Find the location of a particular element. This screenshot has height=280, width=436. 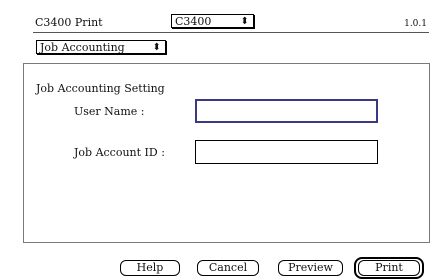

help-button: Help is located at coordinates (150, 268).